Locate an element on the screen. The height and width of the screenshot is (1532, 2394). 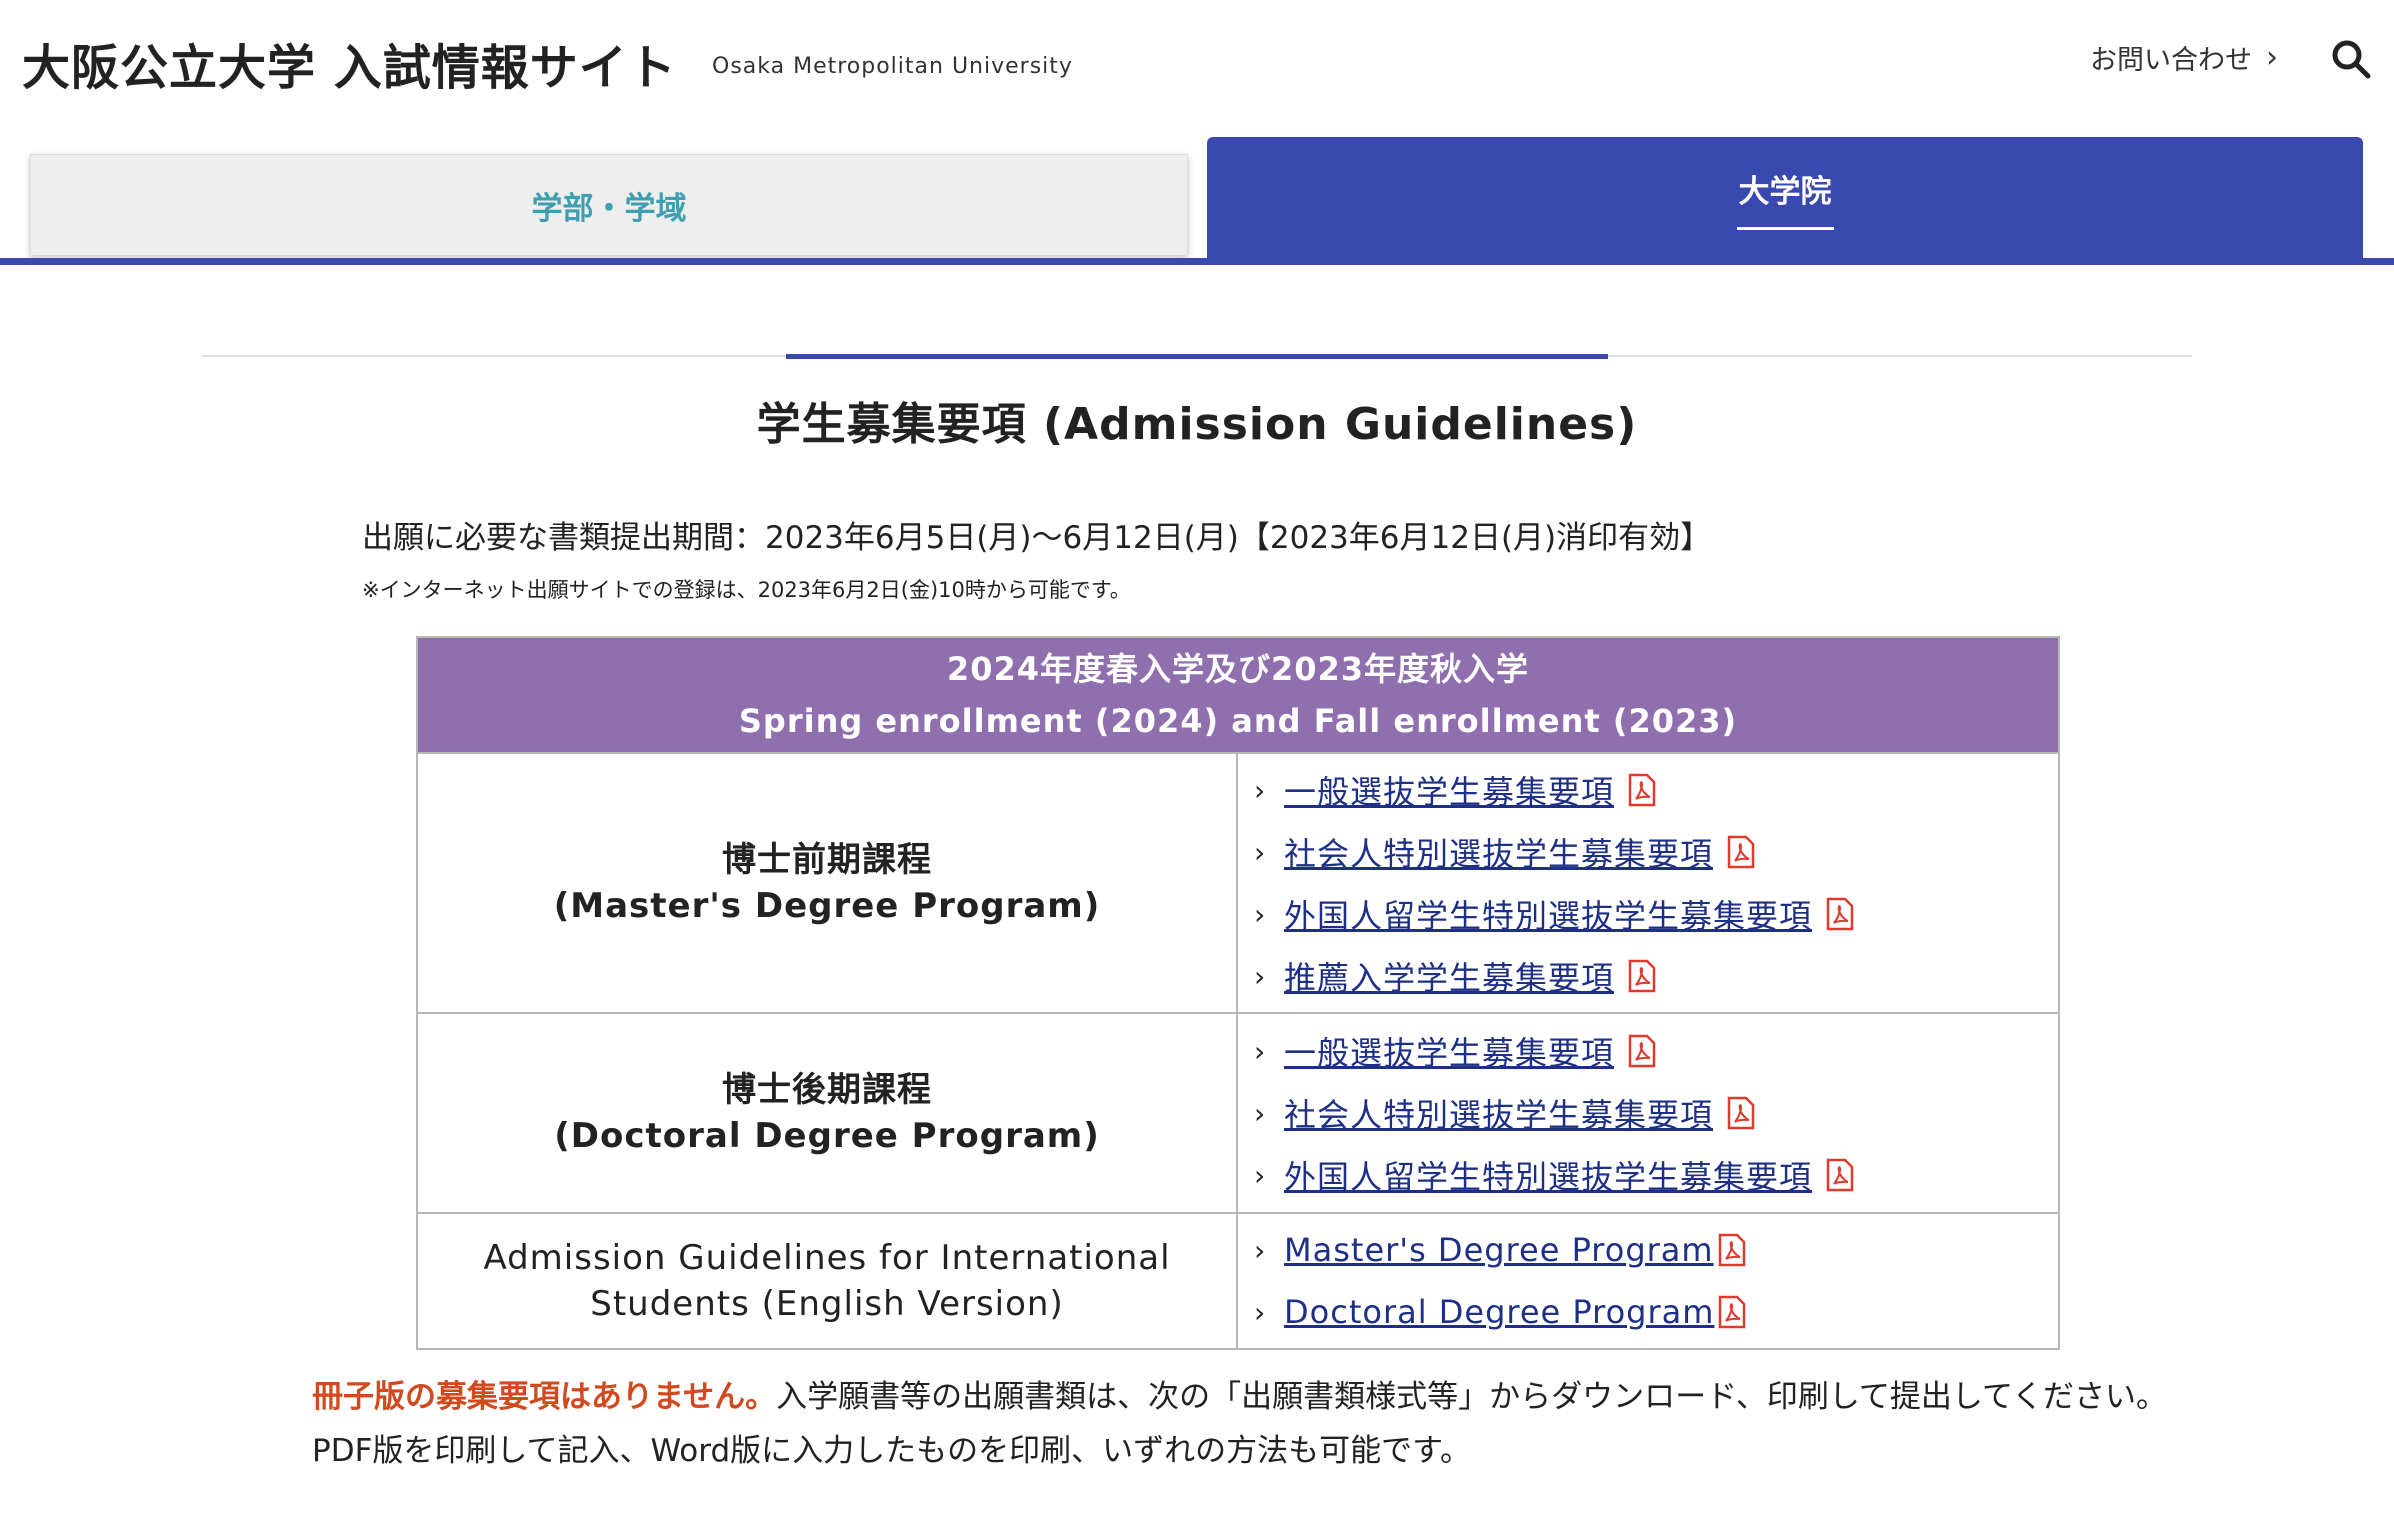
program-name-en: (Doctoral Degree Program) is located at coordinates (827, 1136).